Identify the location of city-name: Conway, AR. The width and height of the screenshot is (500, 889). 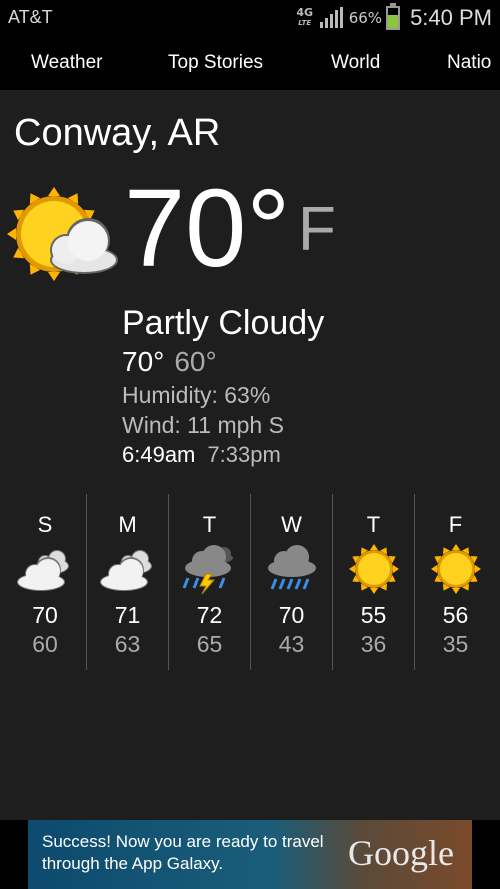
(117, 133).